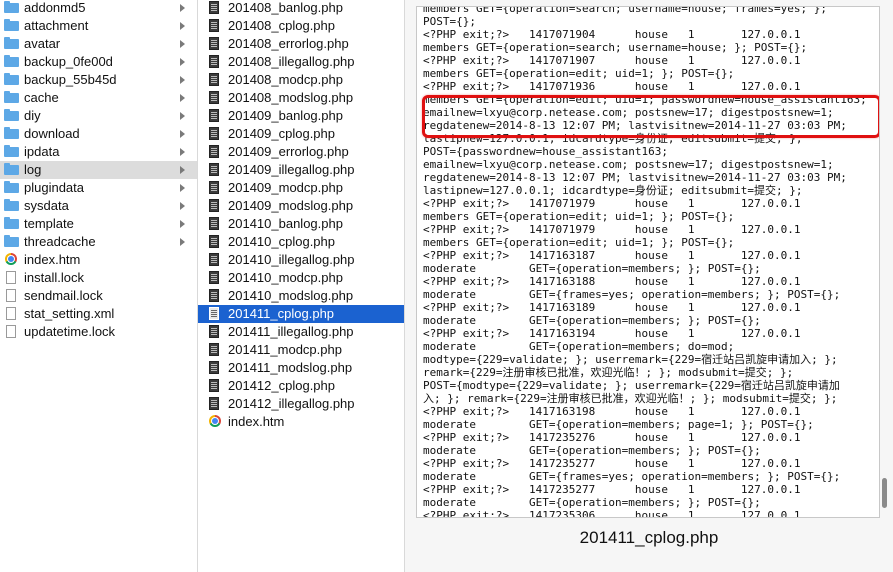 The height and width of the screenshot is (572, 893). I want to click on preview-line: moderate GET={operation=members; do=mod;, so click(579, 346).